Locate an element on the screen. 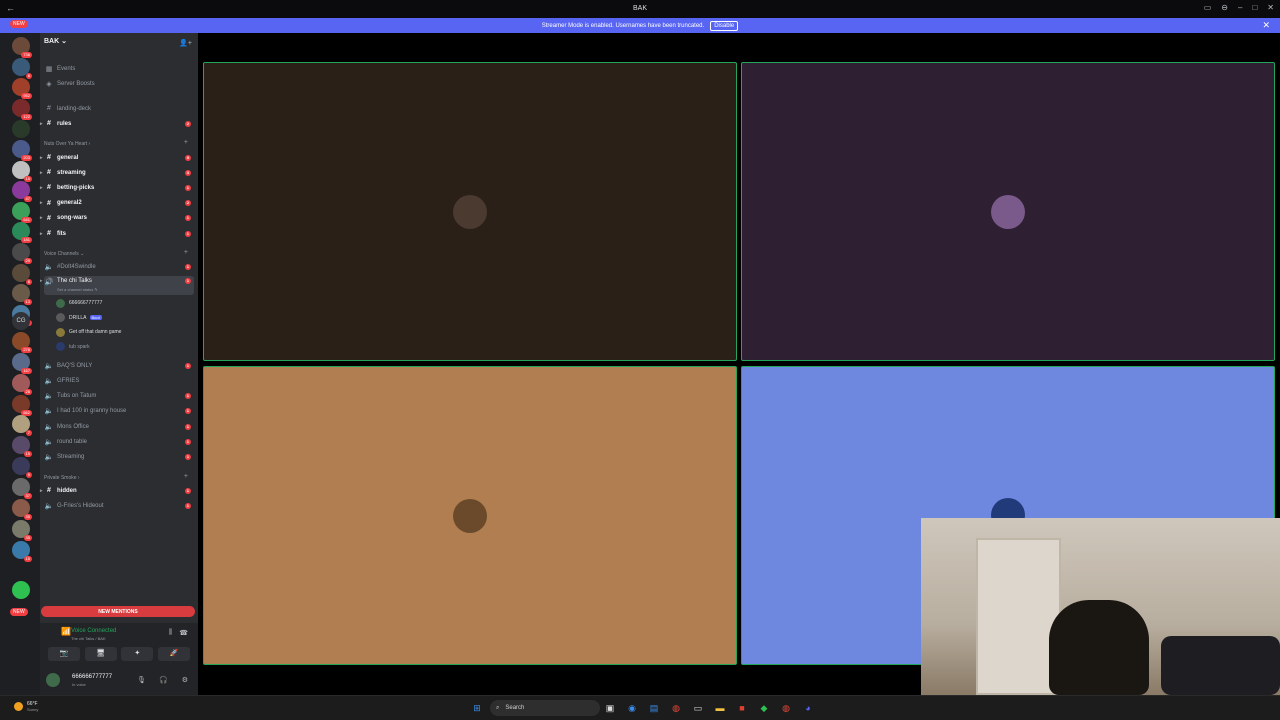  text-channel: ▸ # general2 2 is located at coordinates (117, 203).